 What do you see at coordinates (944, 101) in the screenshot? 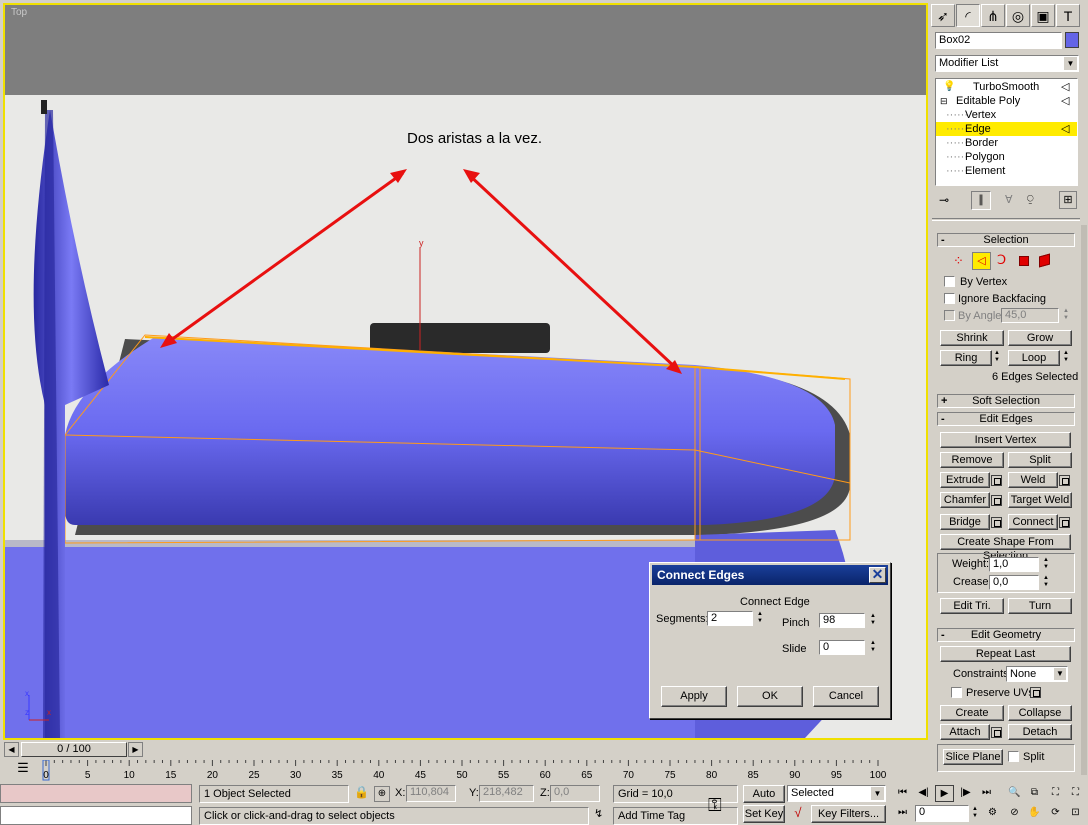
I see `collapse-icon: ⊟` at bounding box center [944, 101].